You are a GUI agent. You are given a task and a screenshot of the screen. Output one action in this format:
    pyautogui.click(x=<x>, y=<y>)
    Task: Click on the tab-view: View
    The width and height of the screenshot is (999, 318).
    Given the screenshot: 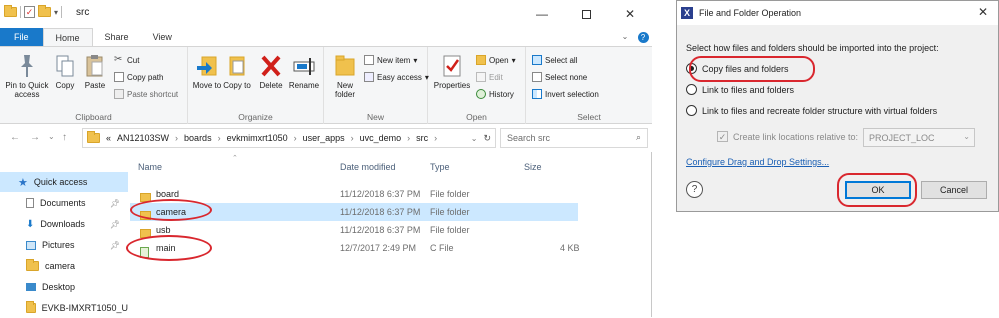 What is the action you would take?
    pyautogui.click(x=162, y=37)
    